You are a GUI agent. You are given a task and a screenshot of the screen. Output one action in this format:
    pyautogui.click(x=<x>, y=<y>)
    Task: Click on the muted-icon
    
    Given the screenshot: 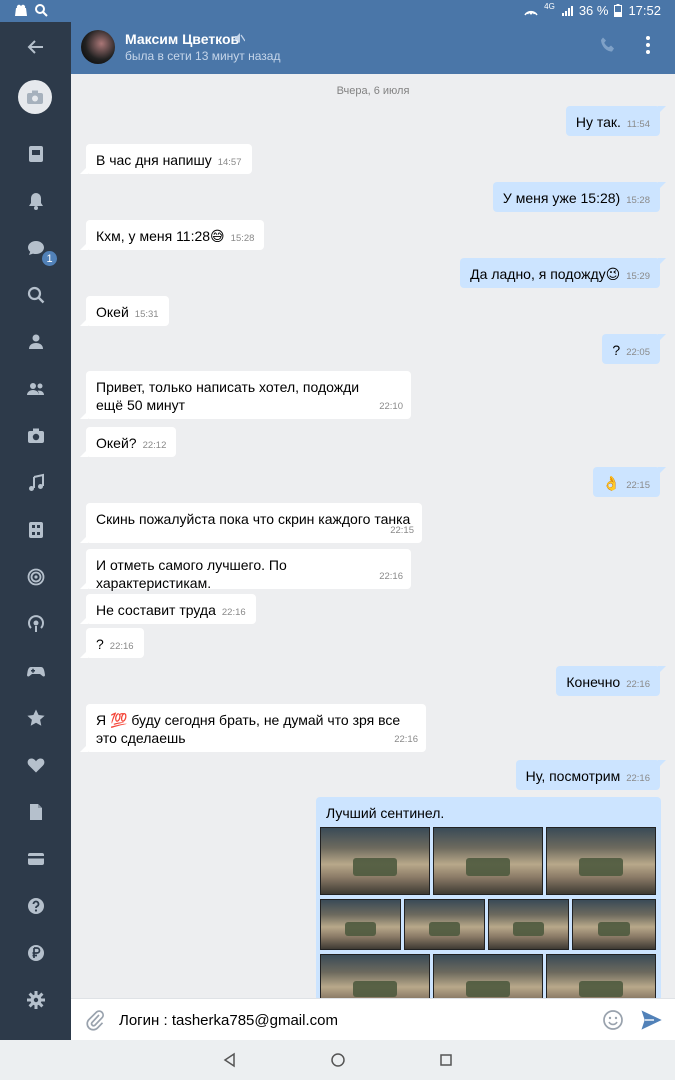 What is the action you would take?
    pyautogui.click(x=240, y=38)
    